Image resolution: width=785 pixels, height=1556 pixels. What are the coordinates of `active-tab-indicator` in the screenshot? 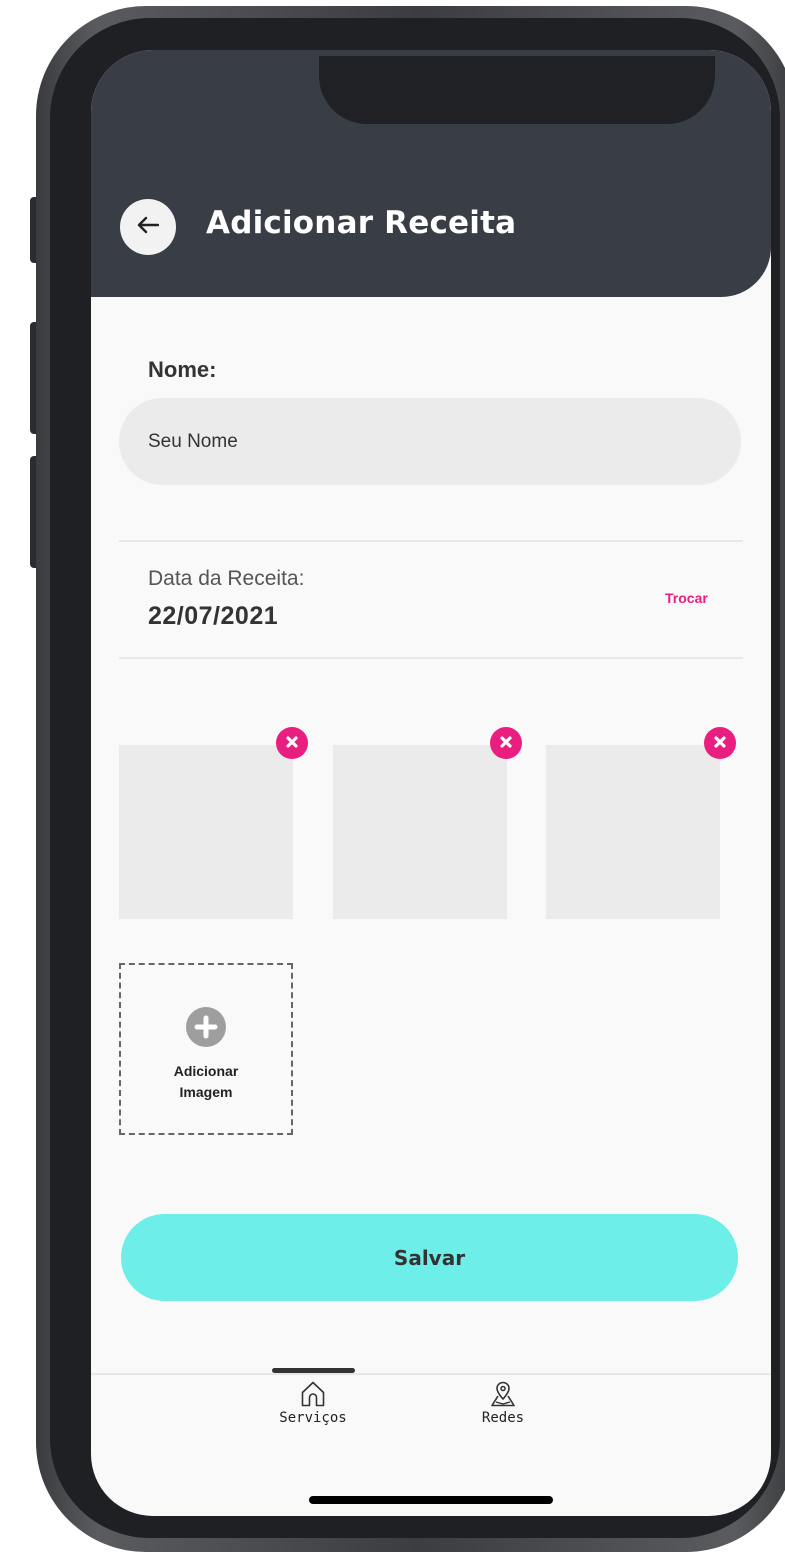 It's located at (313, 1370).